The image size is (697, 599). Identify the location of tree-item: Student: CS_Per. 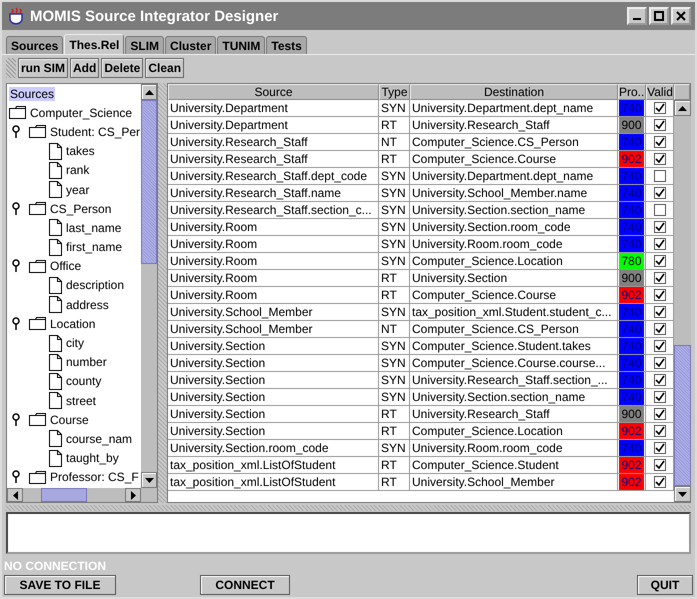
(95, 131).